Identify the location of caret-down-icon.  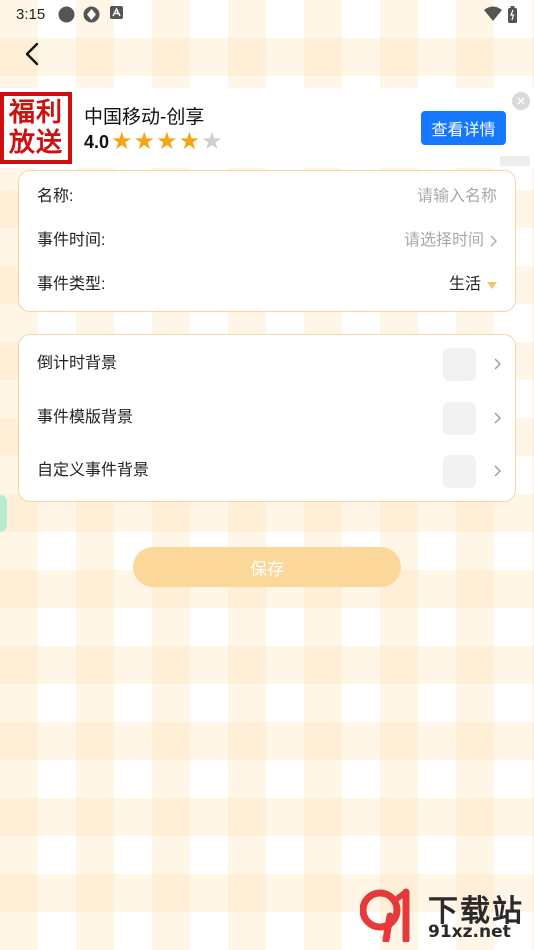
(492, 285).